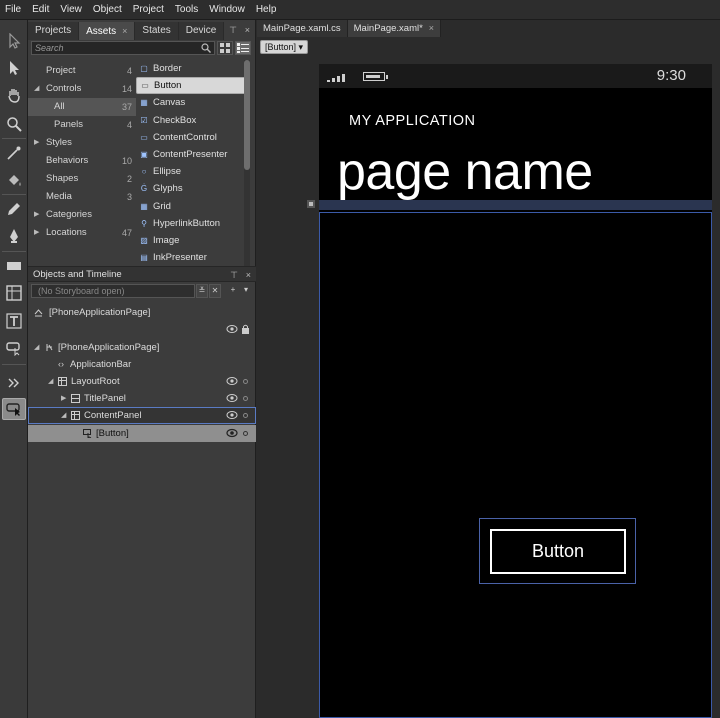 This screenshot has height=718, width=720. What do you see at coordinates (14, 409) in the screenshot?
I see `asset-button-tool` at bounding box center [14, 409].